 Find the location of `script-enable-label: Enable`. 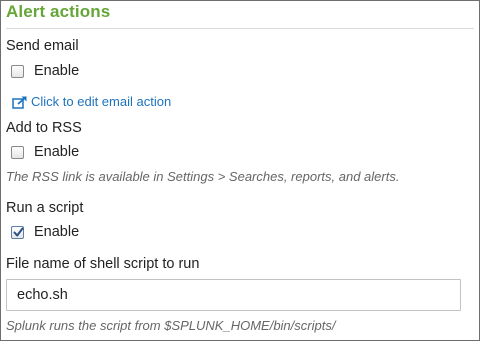

script-enable-label: Enable is located at coordinates (56, 232).